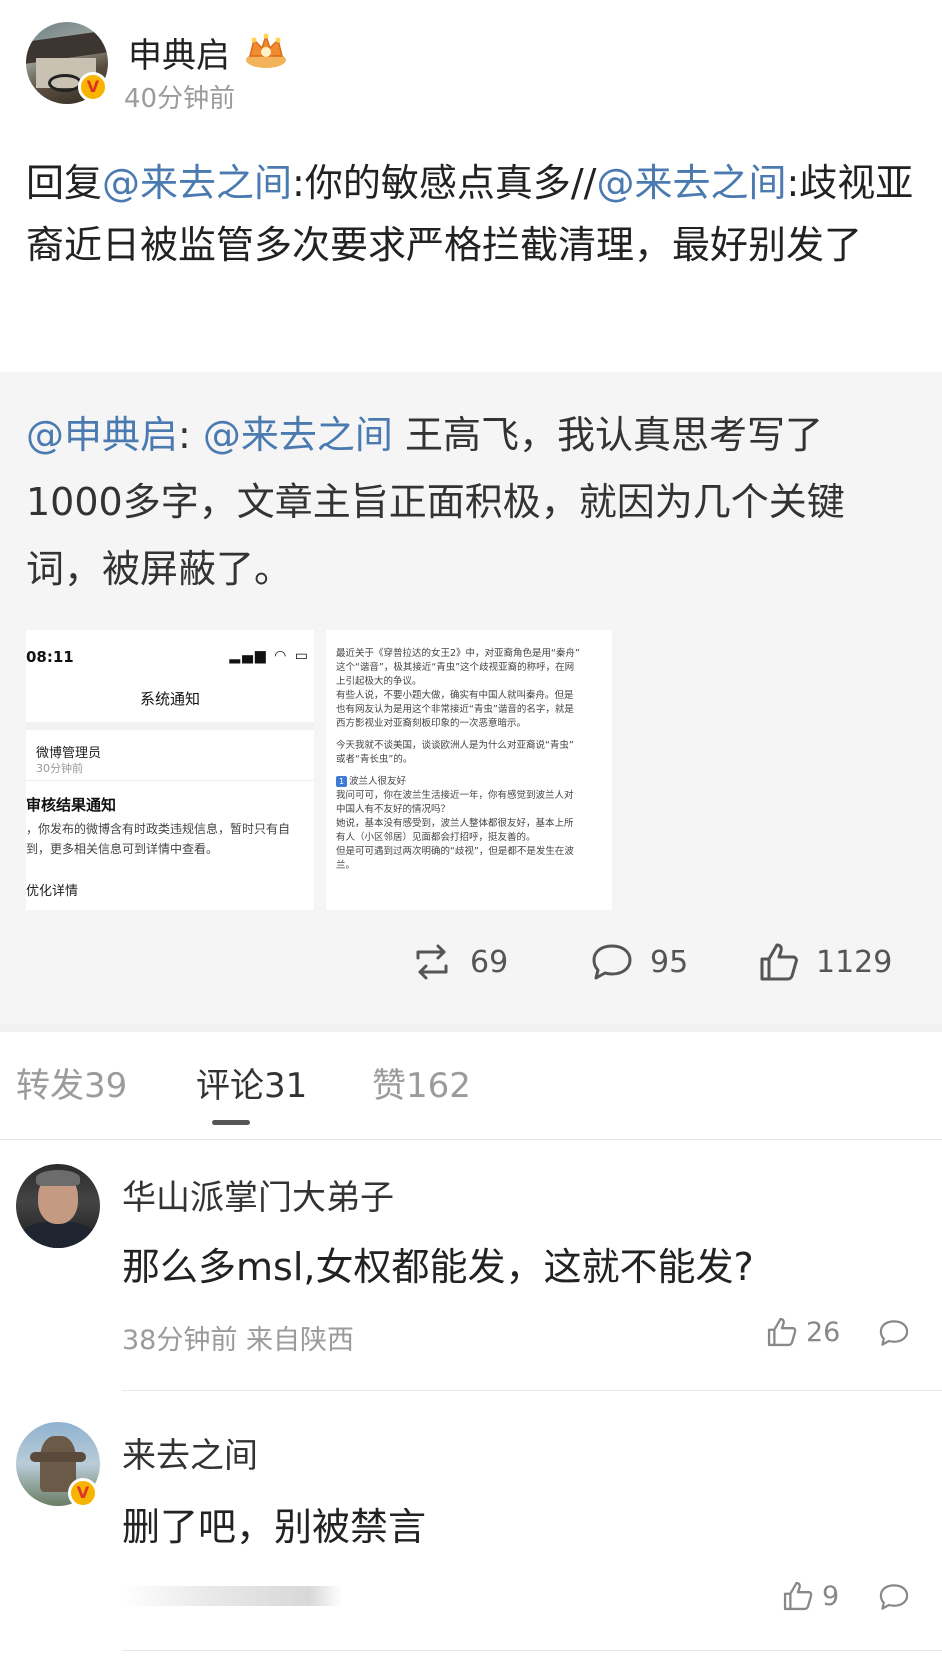 Image resolution: width=942 pixels, height=1661 pixels. Describe the element at coordinates (639, 962) in the screenshot. I see `comment-button: 95` at that location.